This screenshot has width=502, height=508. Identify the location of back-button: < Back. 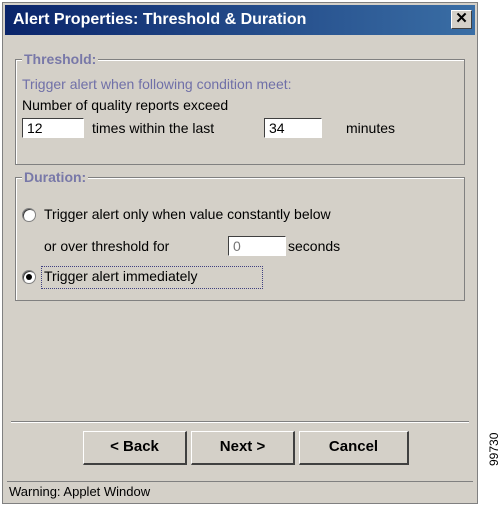
(135, 448).